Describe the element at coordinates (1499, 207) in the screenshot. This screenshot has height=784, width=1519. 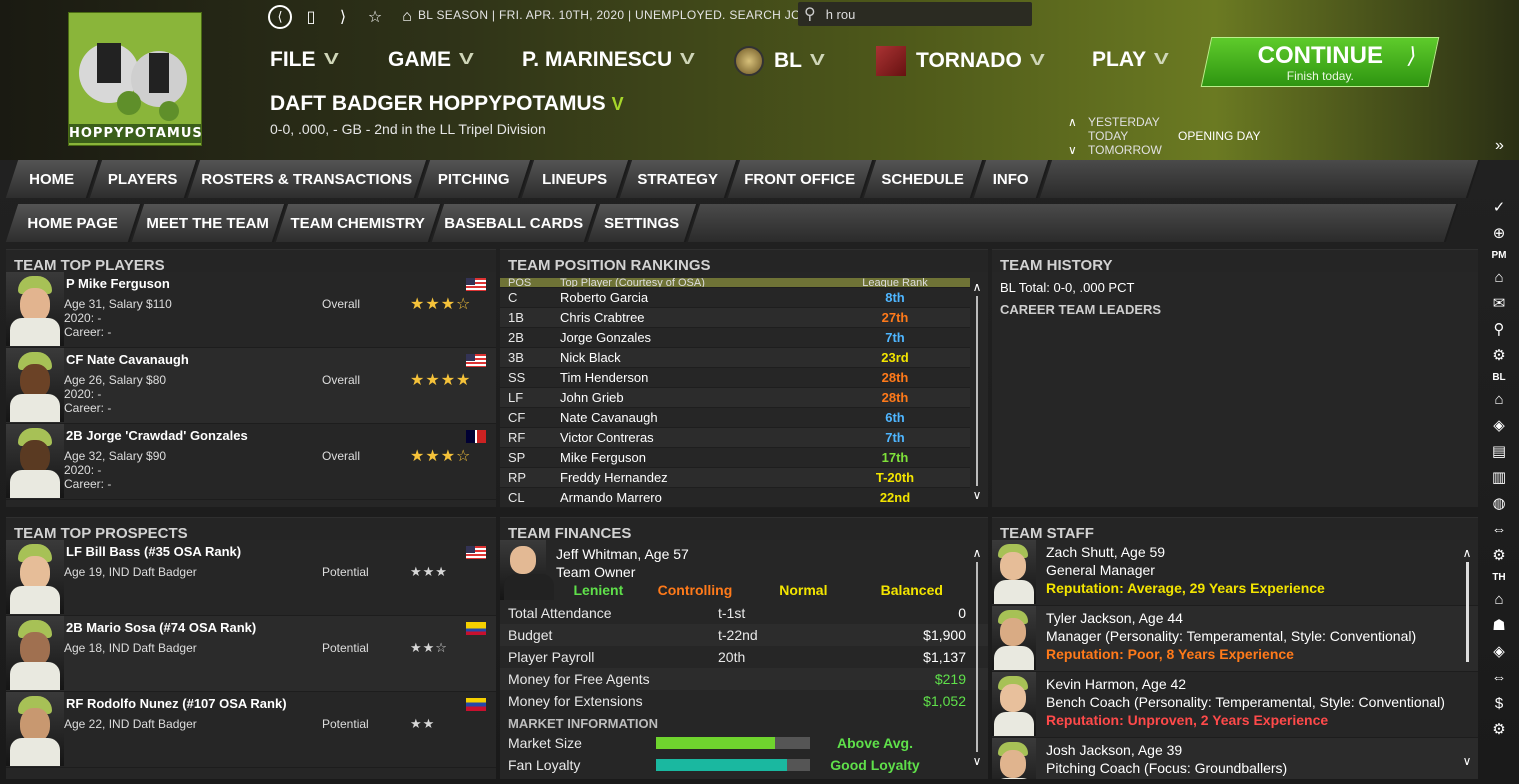
I see `checkmark-icon: ✓` at that location.